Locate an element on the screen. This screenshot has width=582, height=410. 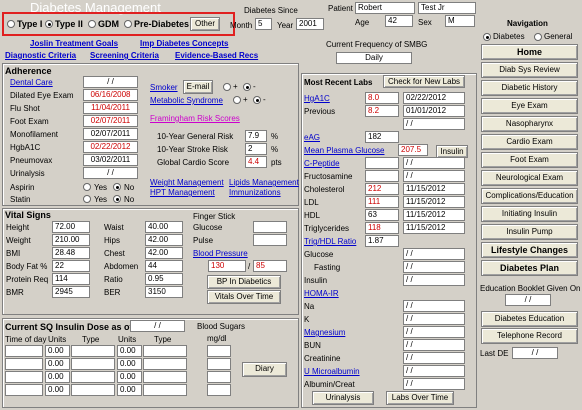
vitals-over-time-button: Vitals Over Time is located at coordinates (244, 297).